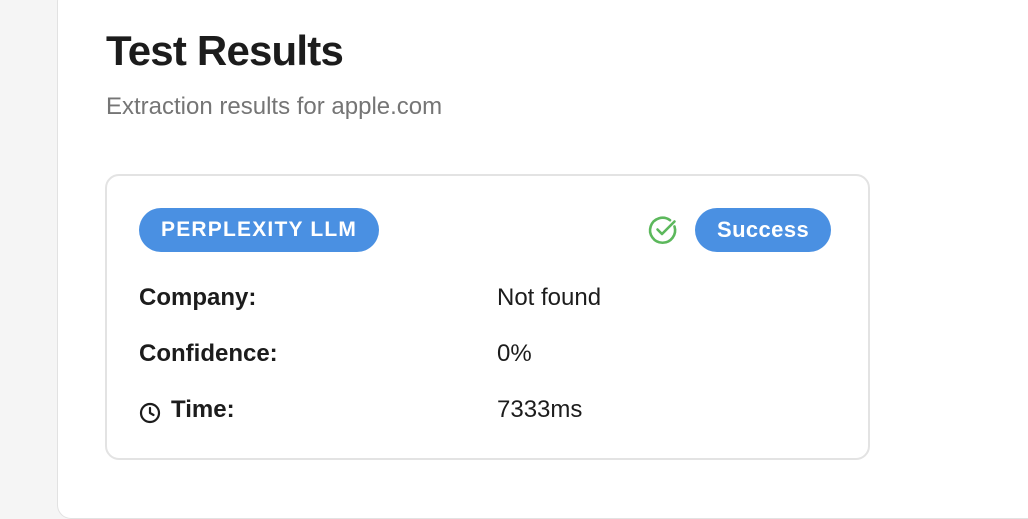 The image size is (1028, 519). I want to click on check-circle-icon, so click(663, 230).